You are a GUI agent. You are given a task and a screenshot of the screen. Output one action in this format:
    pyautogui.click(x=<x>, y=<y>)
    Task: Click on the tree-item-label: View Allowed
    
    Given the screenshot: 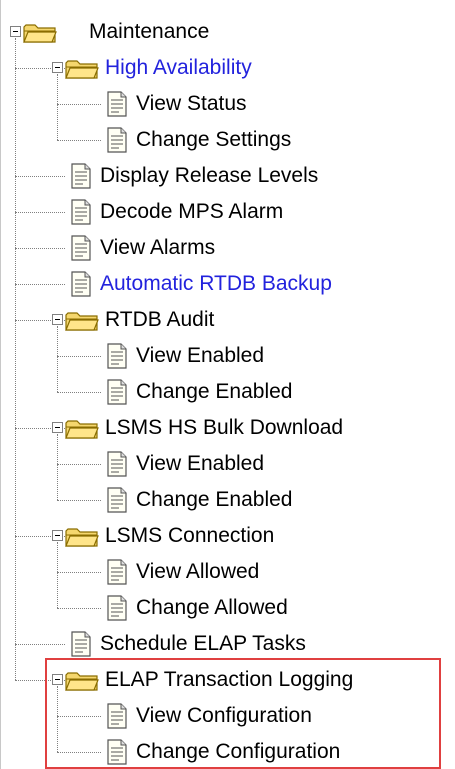 What is the action you would take?
    pyautogui.click(x=197, y=572)
    